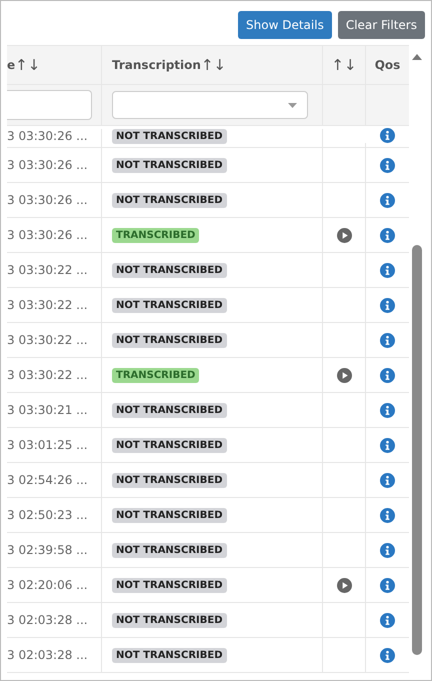 Image resolution: width=432 pixels, height=681 pixels. I want to click on header-label: Qos, so click(387, 65).